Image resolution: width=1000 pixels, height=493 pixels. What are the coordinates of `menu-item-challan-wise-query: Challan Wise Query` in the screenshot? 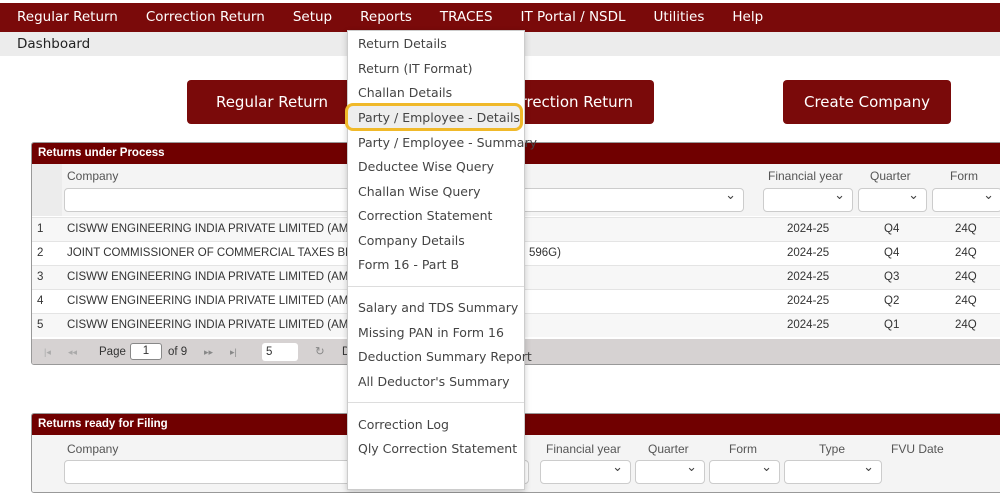 It's located at (419, 191).